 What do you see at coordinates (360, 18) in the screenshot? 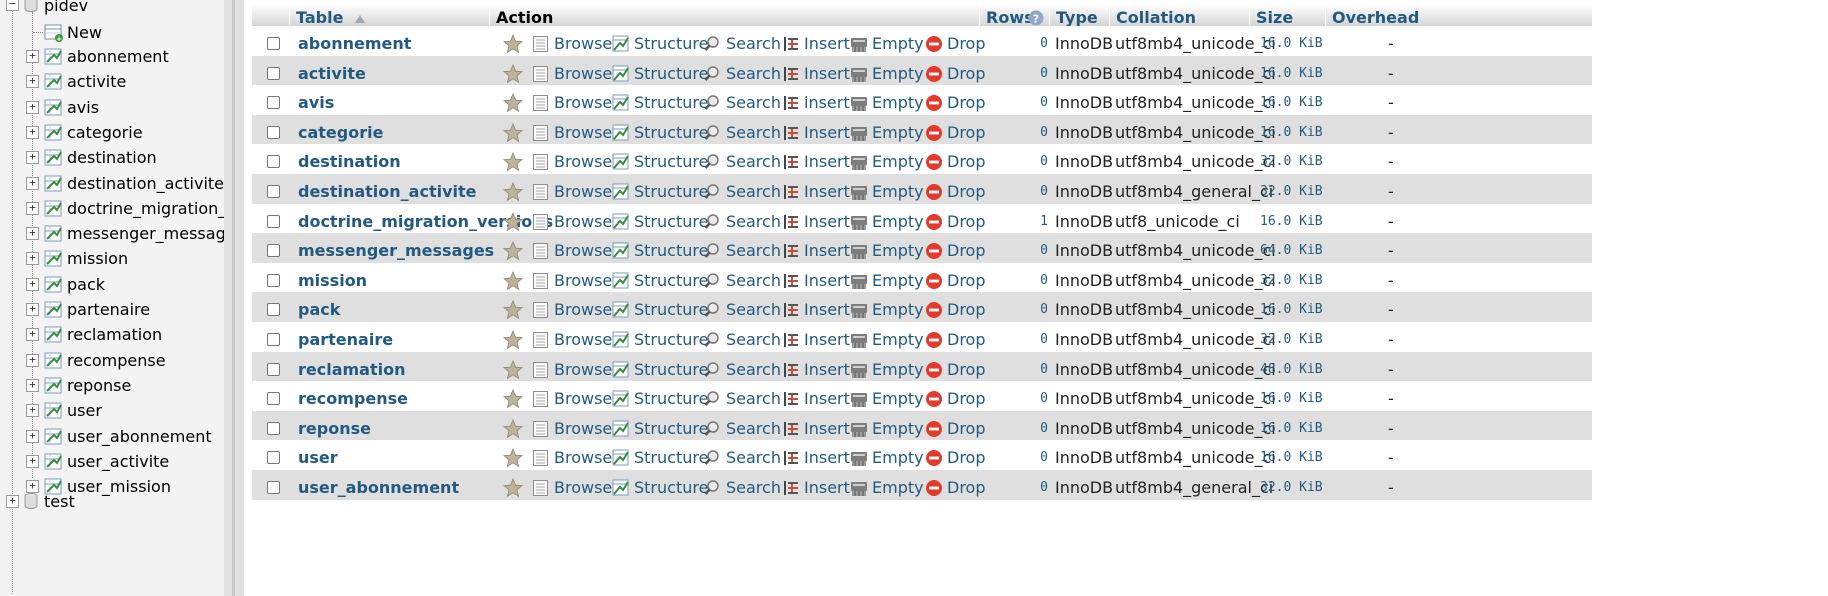
I see `sort-ascending-icon` at bounding box center [360, 18].